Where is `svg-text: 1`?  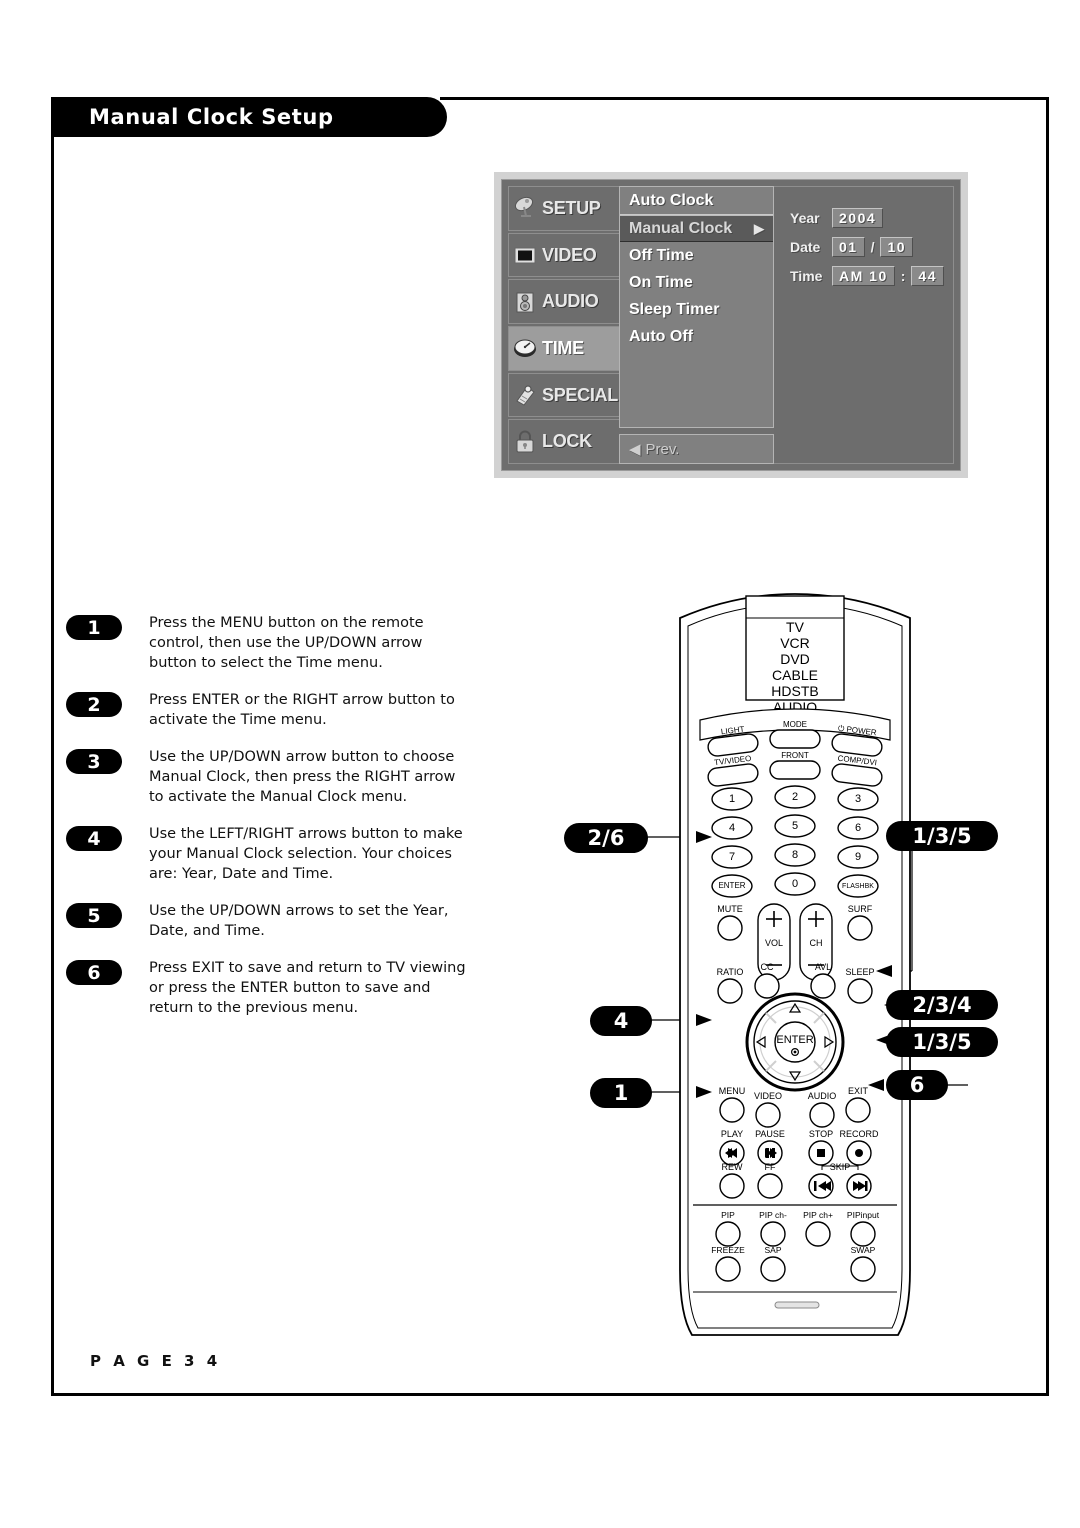 svg-text: 1 is located at coordinates (732, 799).